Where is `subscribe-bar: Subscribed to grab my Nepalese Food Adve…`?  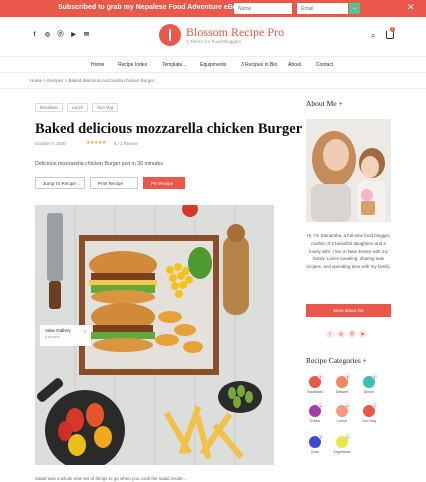 subscribe-bar: Subscribed to grab my Nepalese Food Adve… is located at coordinates (213, 8).